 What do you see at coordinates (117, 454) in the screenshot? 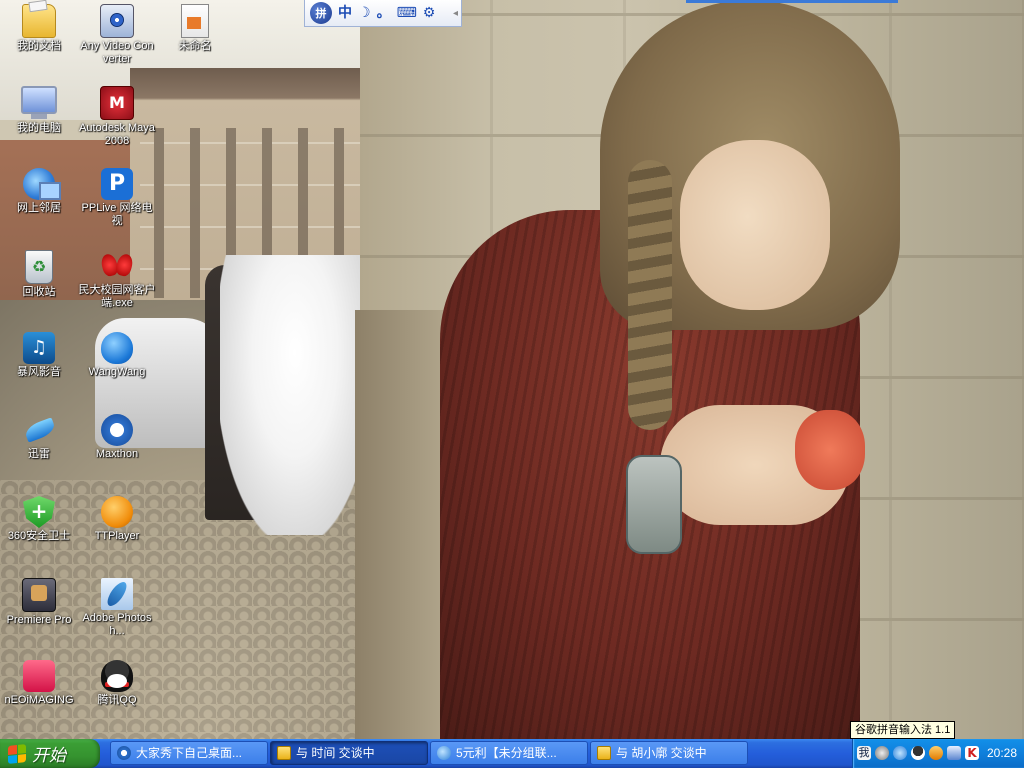
I see `desktop-icon-label: Maxthon` at bounding box center [117, 454].